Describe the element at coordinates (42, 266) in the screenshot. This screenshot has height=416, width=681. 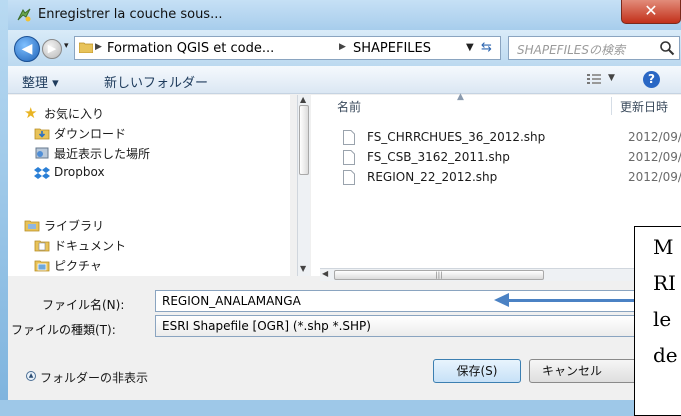
I see `pictures-icon` at that location.